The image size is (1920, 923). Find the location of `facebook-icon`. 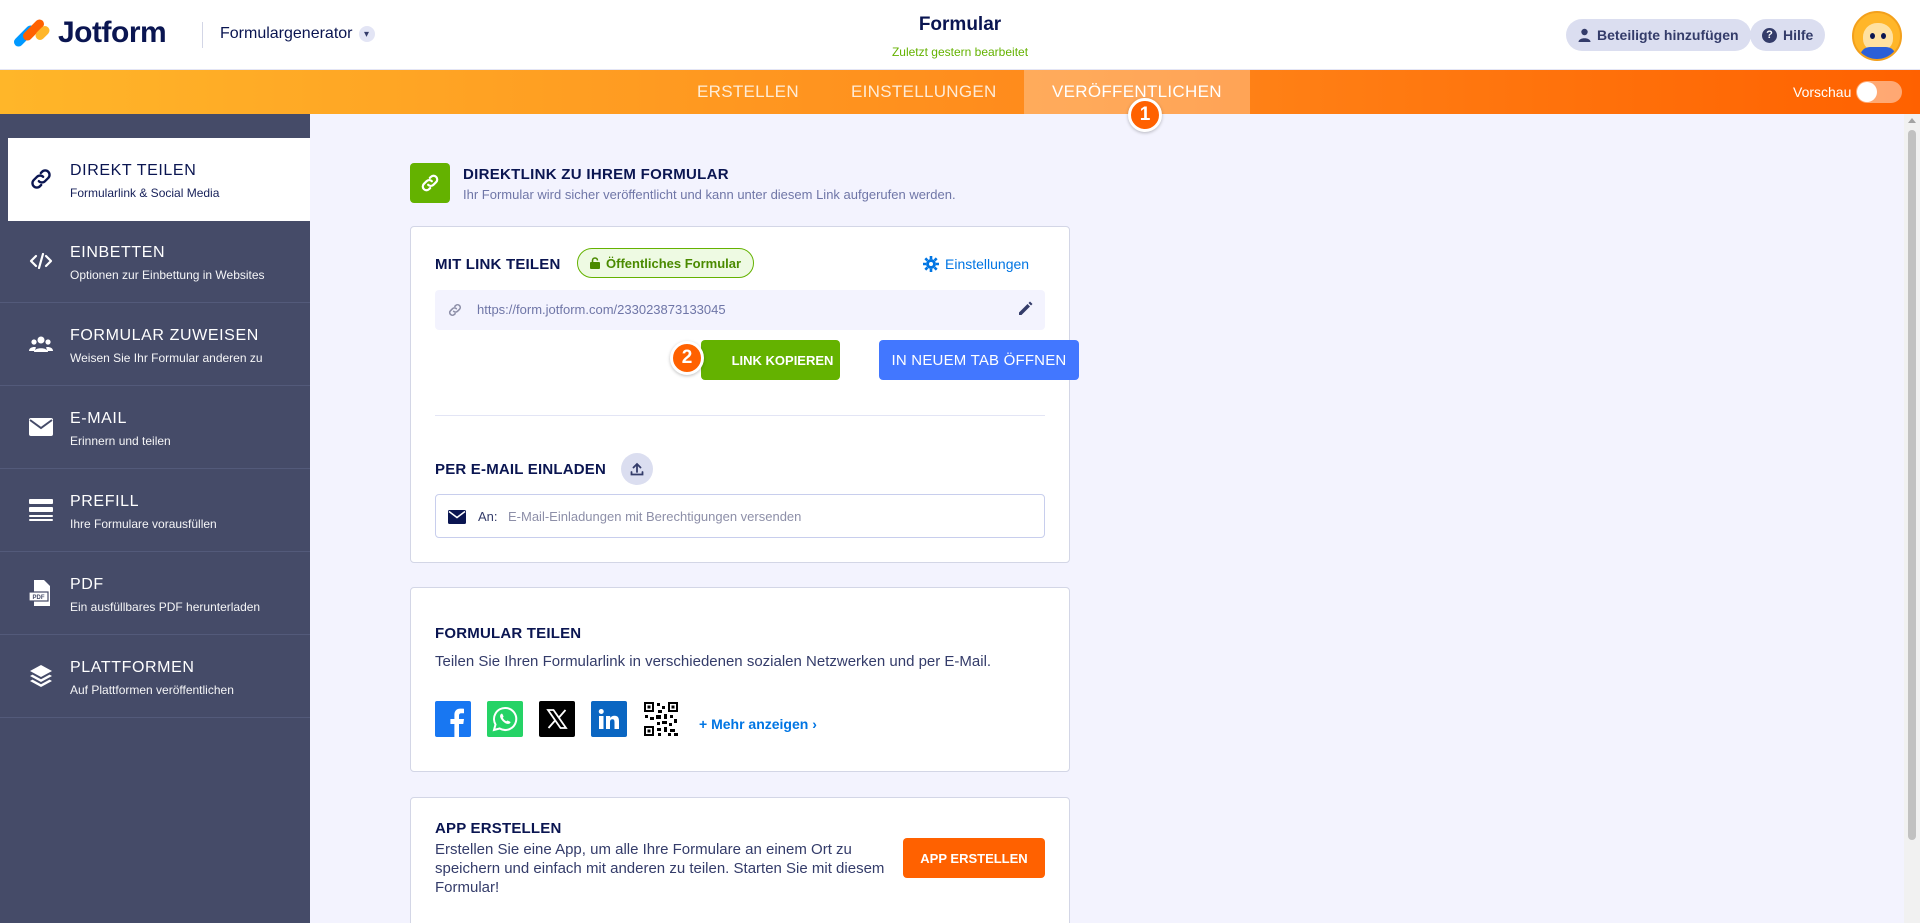

facebook-icon is located at coordinates (453, 719).